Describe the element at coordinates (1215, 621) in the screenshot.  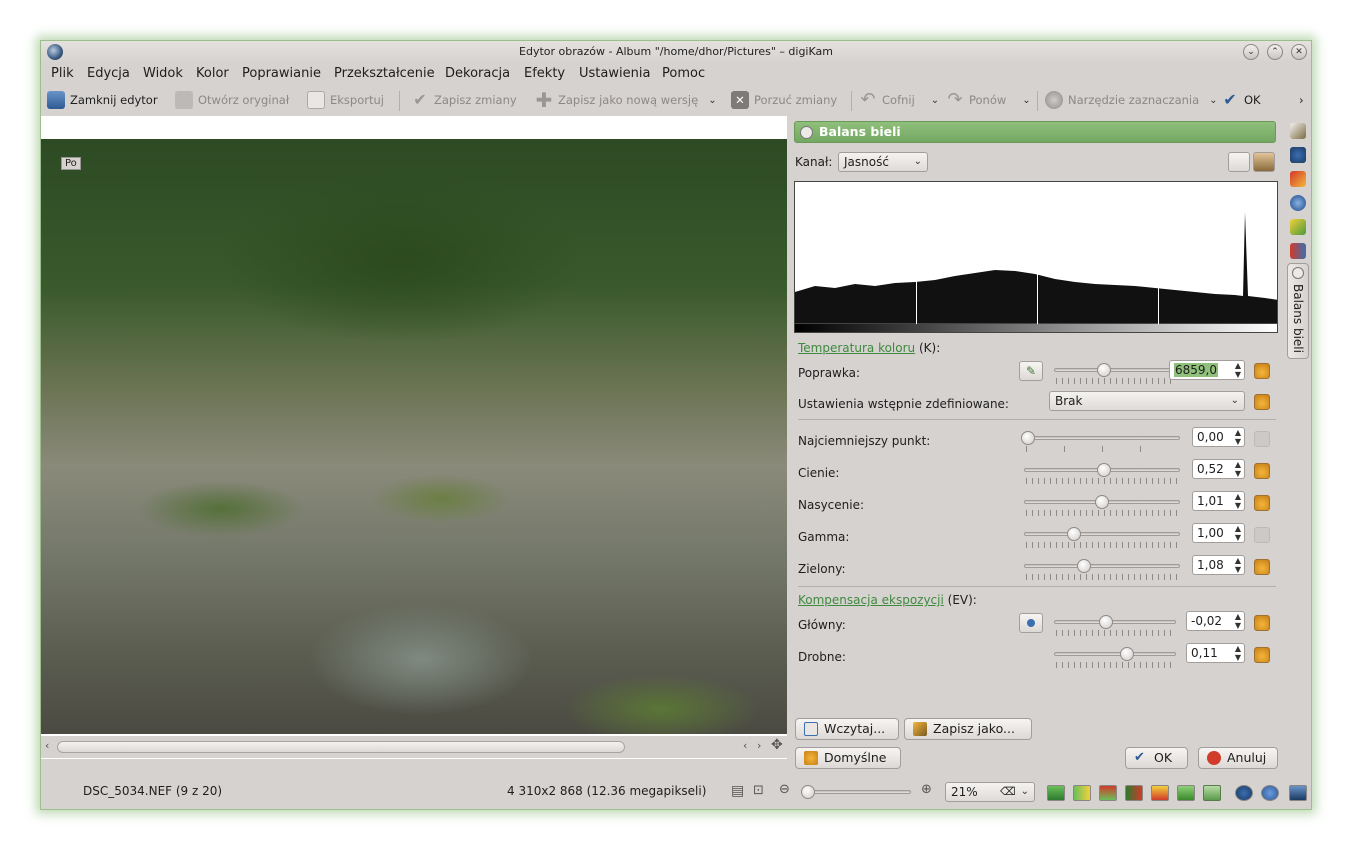
I see `main-exposure-spinbox: -0,02 ▲ ▼` at that location.